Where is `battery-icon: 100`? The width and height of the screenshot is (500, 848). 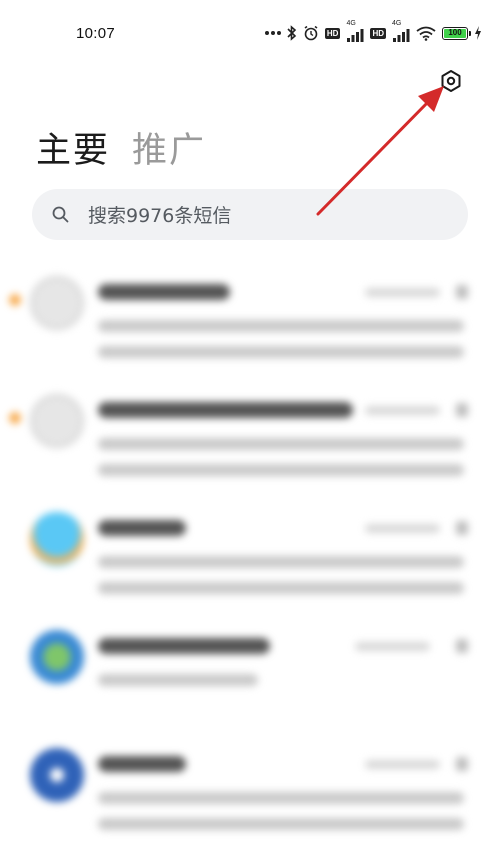
battery-icon: 100 is located at coordinates (456, 33).